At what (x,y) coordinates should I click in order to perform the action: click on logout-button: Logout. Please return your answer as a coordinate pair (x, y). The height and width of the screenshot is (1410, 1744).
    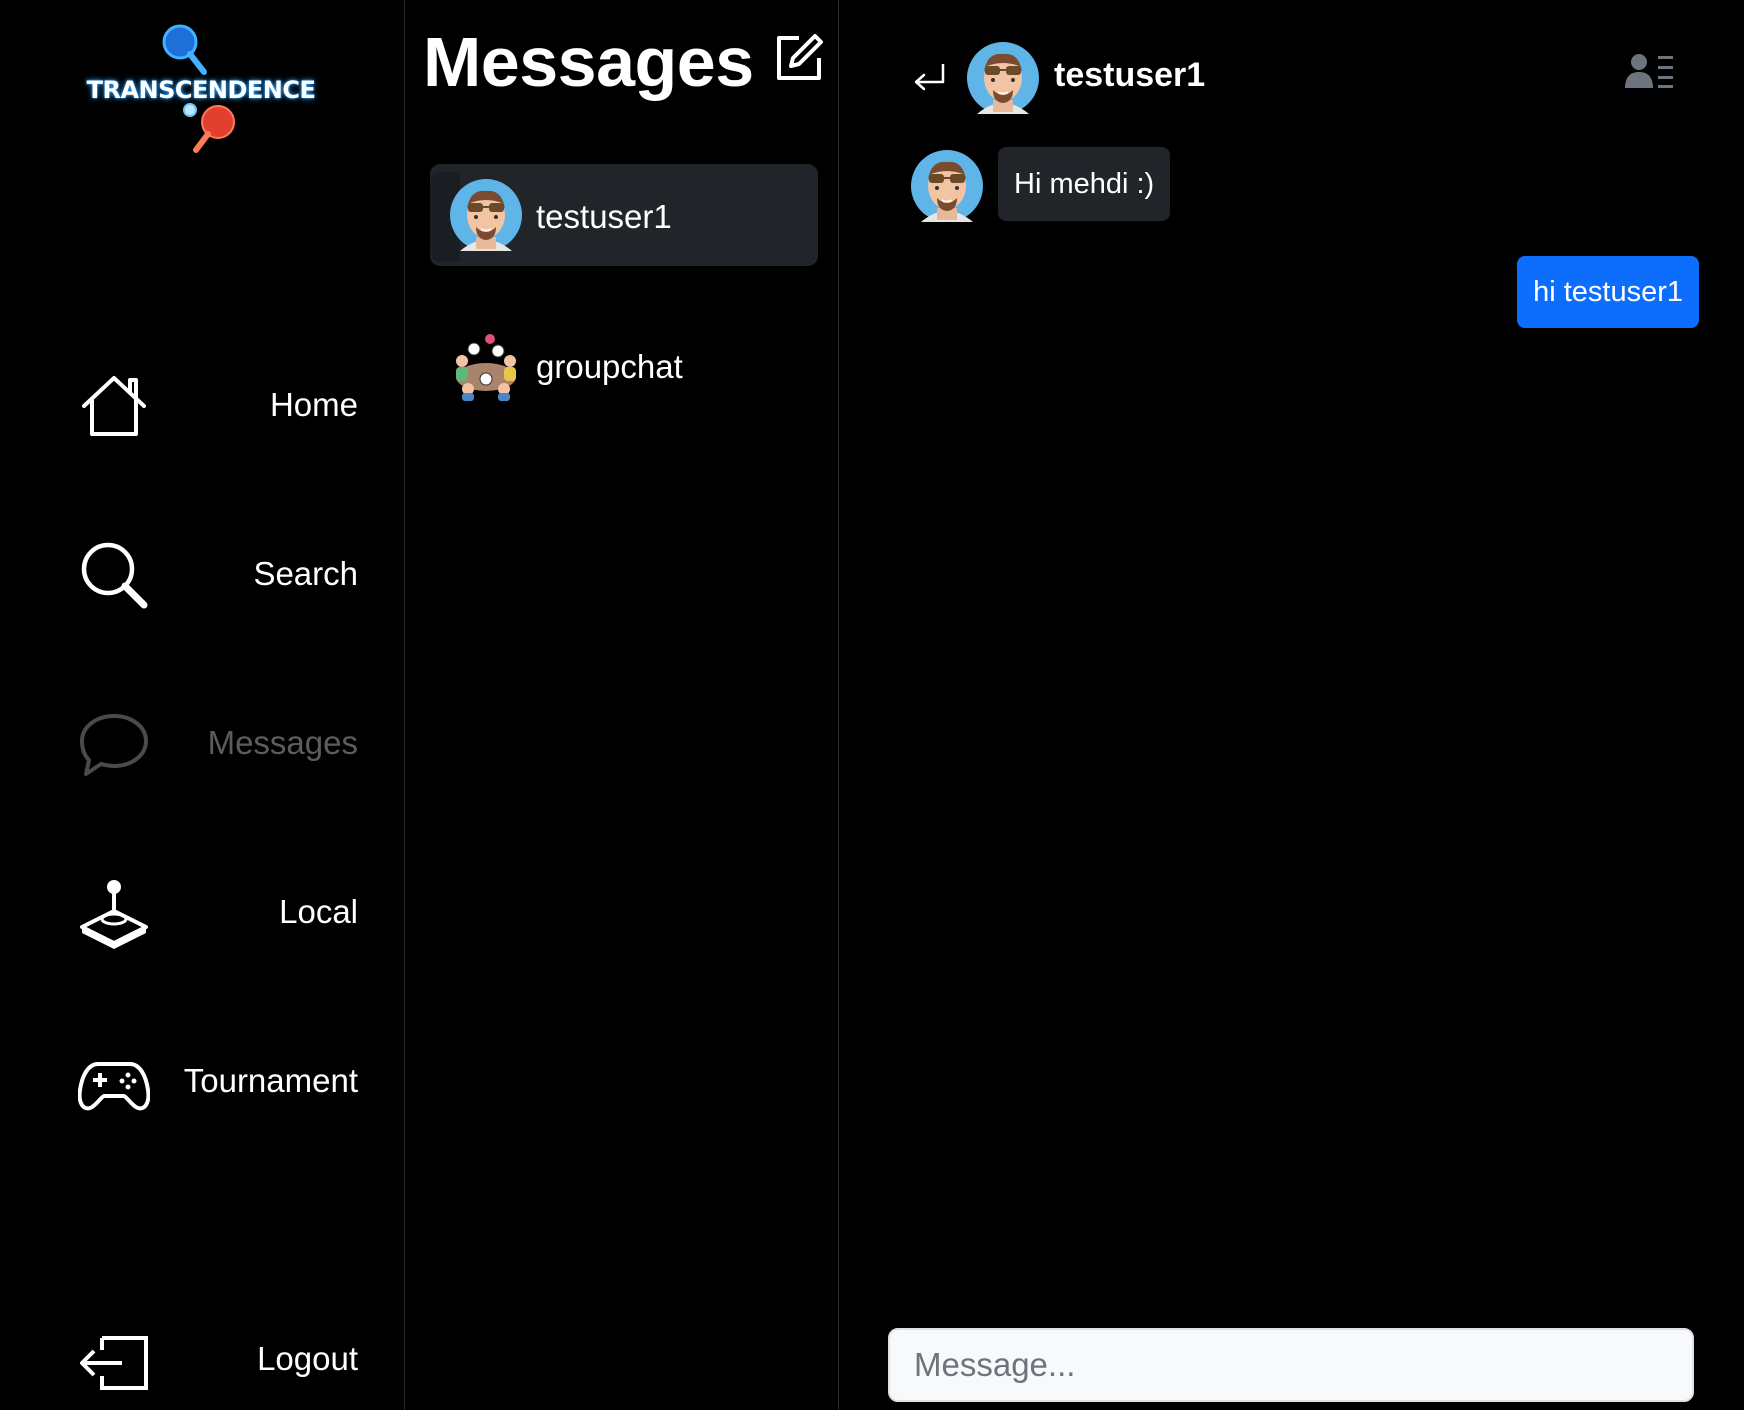
    Looking at the image, I should click on (218, 1358).